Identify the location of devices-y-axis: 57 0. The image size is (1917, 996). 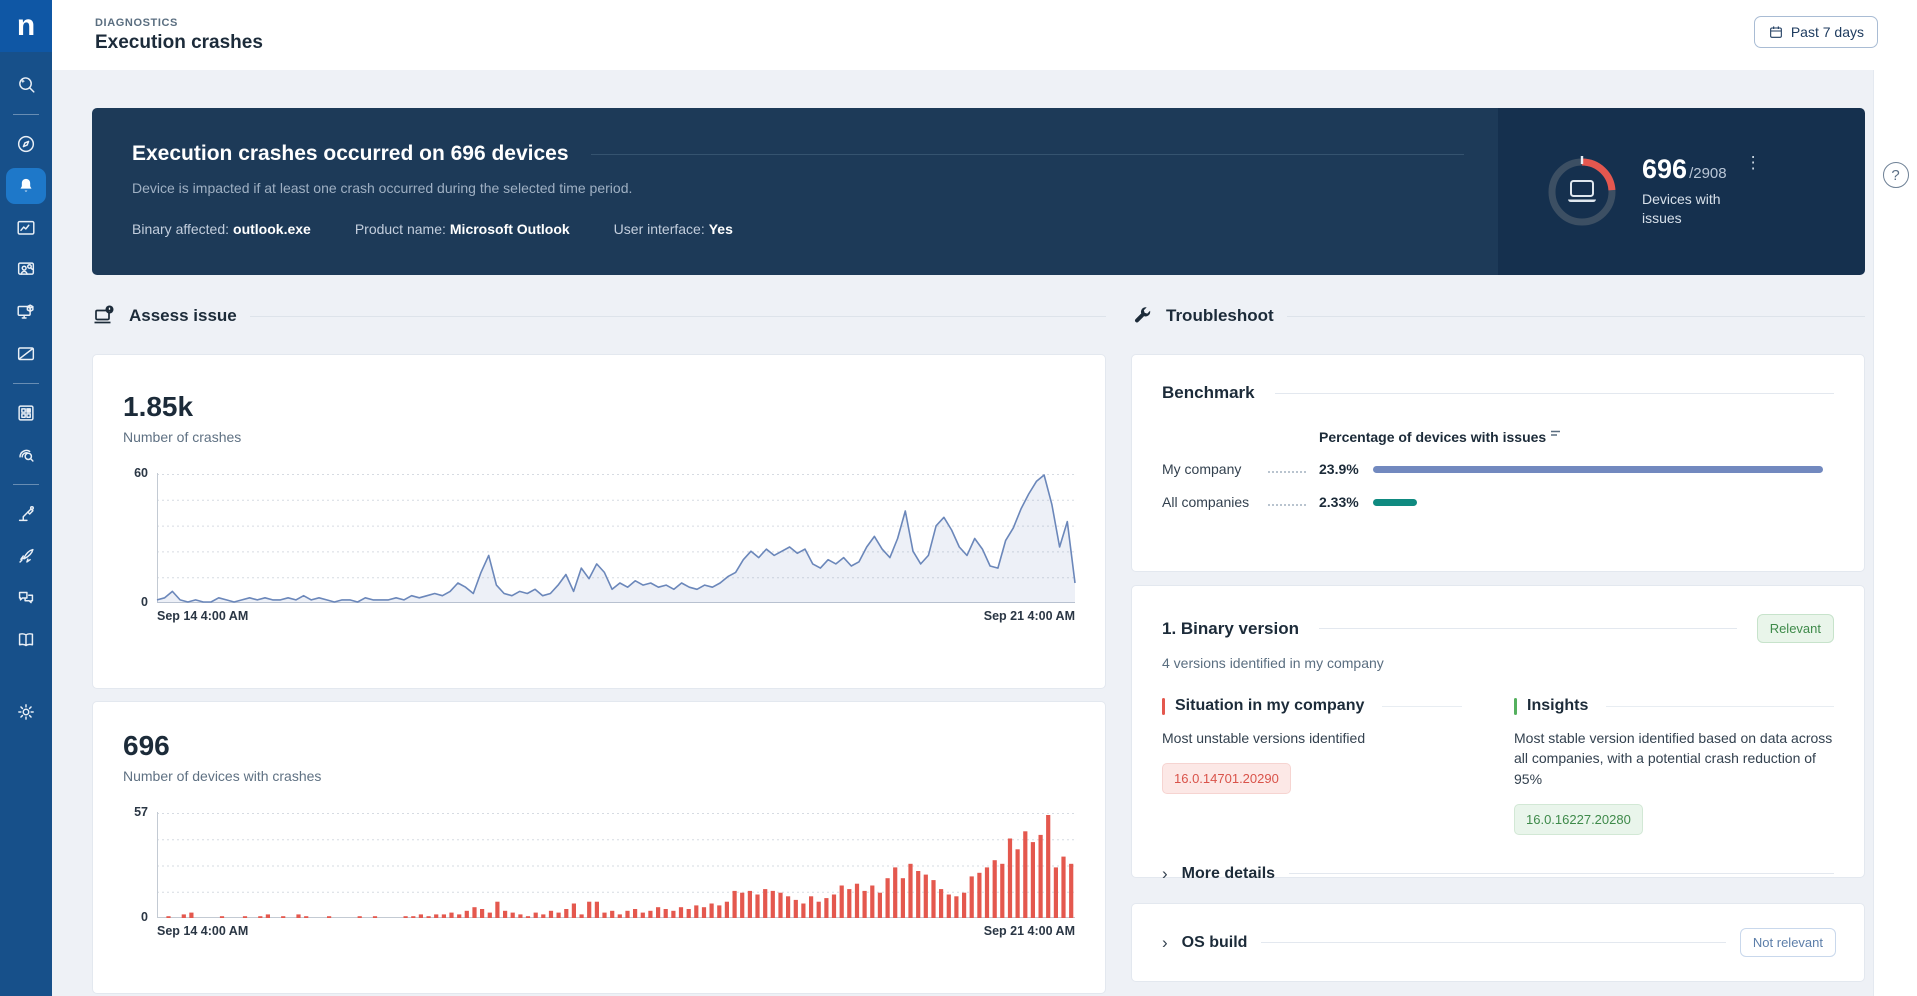
(141, 864).